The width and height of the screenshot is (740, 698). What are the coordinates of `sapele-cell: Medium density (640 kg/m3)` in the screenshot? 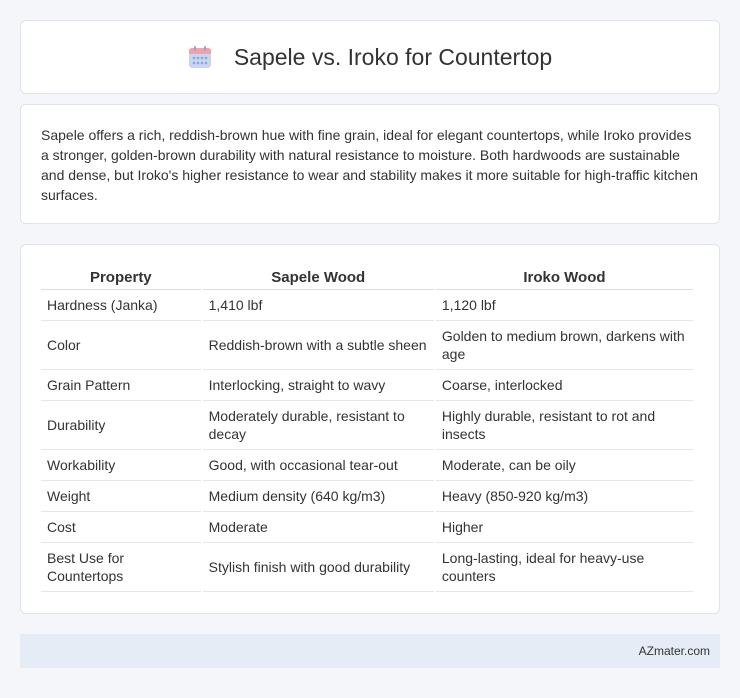 It's located at (318, 496).